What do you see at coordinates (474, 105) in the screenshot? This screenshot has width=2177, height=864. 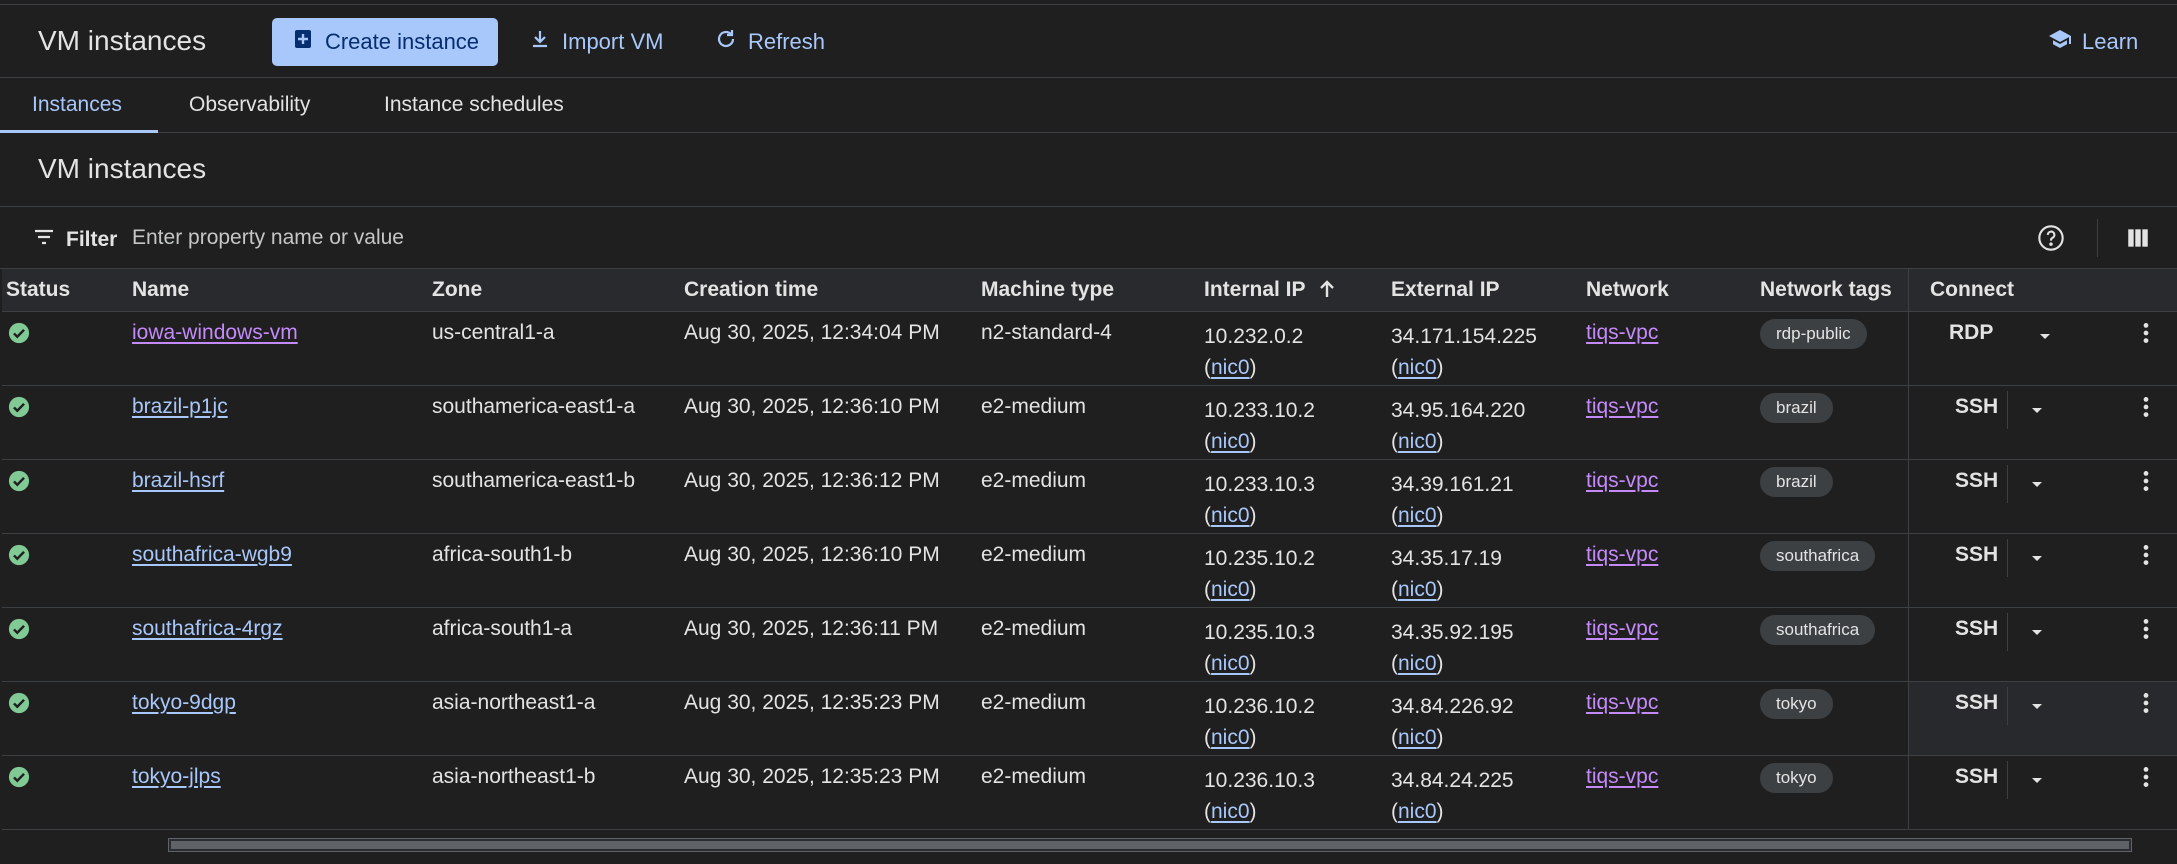 I see `tab-instance-schedules: Instance schedules` at bounding box center [474, 105].